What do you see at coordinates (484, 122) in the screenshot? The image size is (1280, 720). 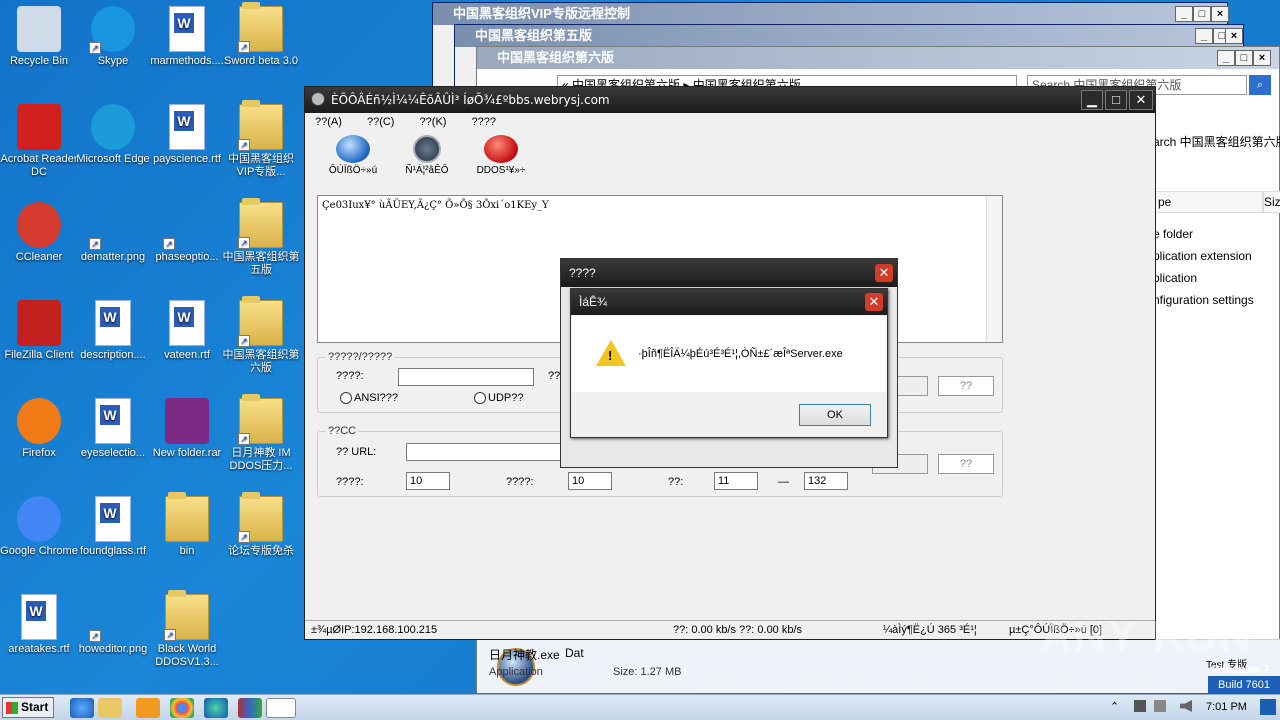 I see `menu-item: ????` at bounding box center [484, 122].